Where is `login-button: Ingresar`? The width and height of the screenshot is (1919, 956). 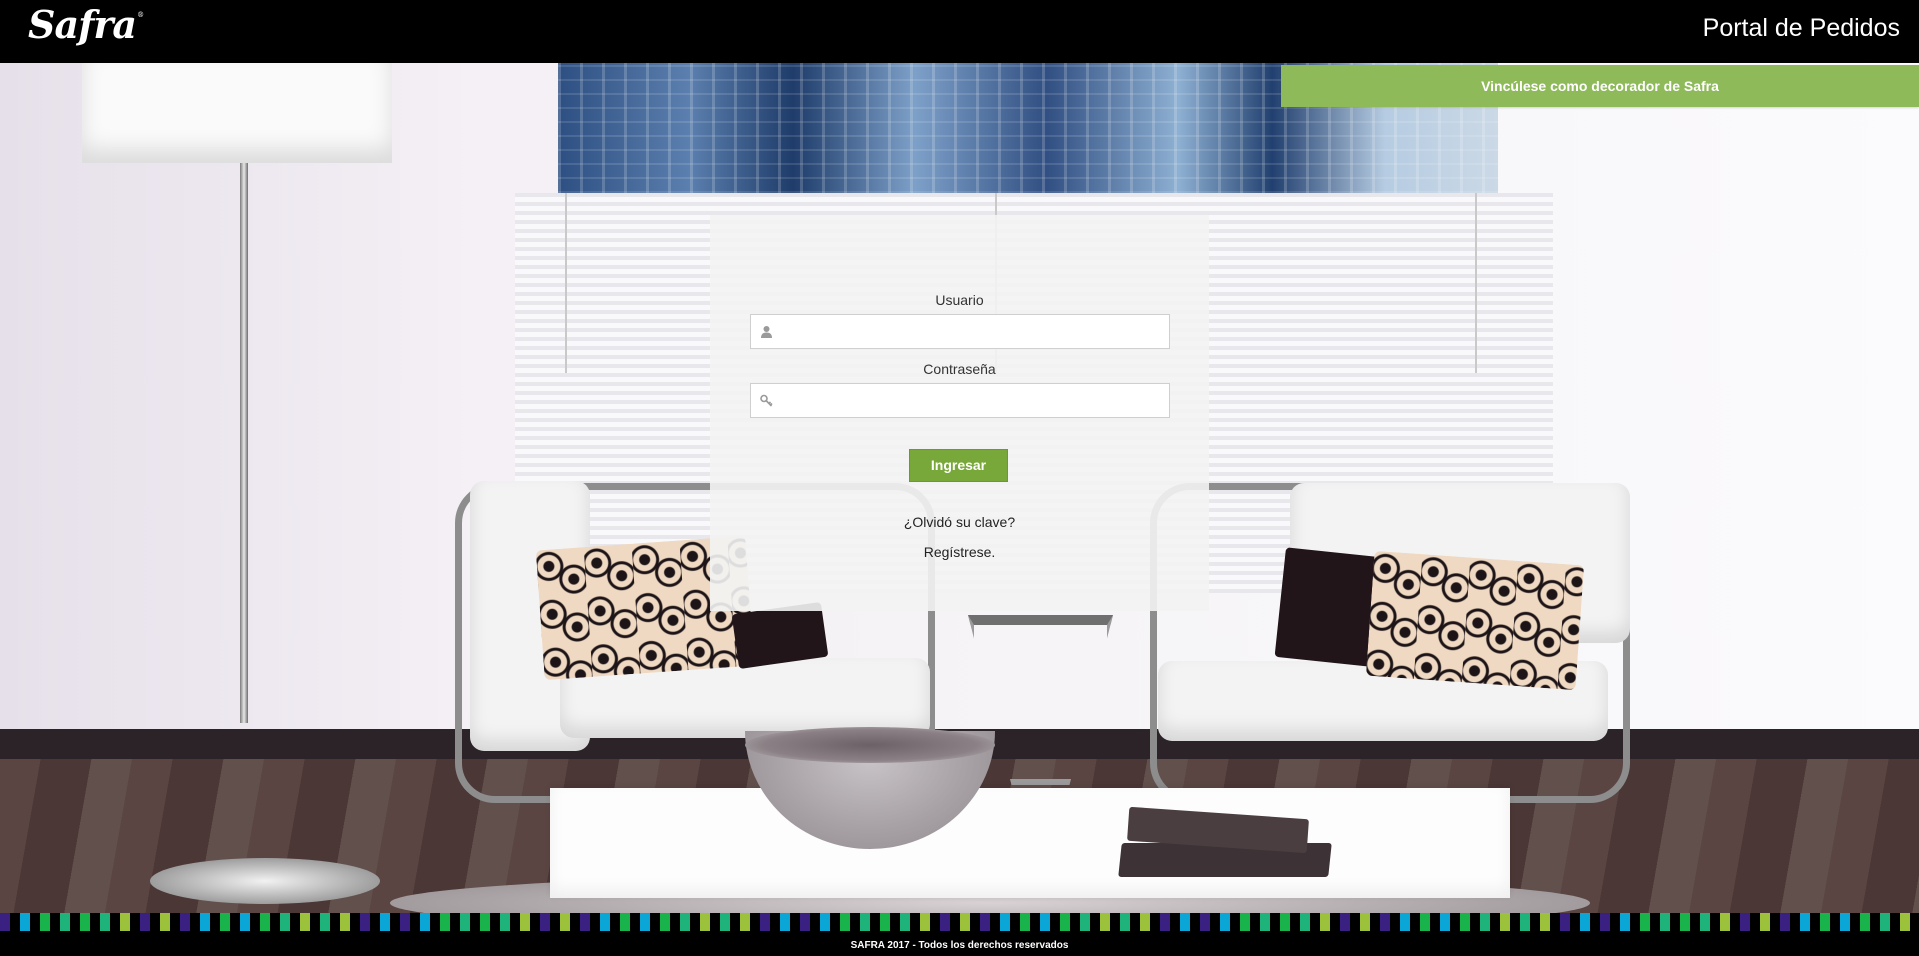 login-button: Ingresar is located at coordinates (958, 465).